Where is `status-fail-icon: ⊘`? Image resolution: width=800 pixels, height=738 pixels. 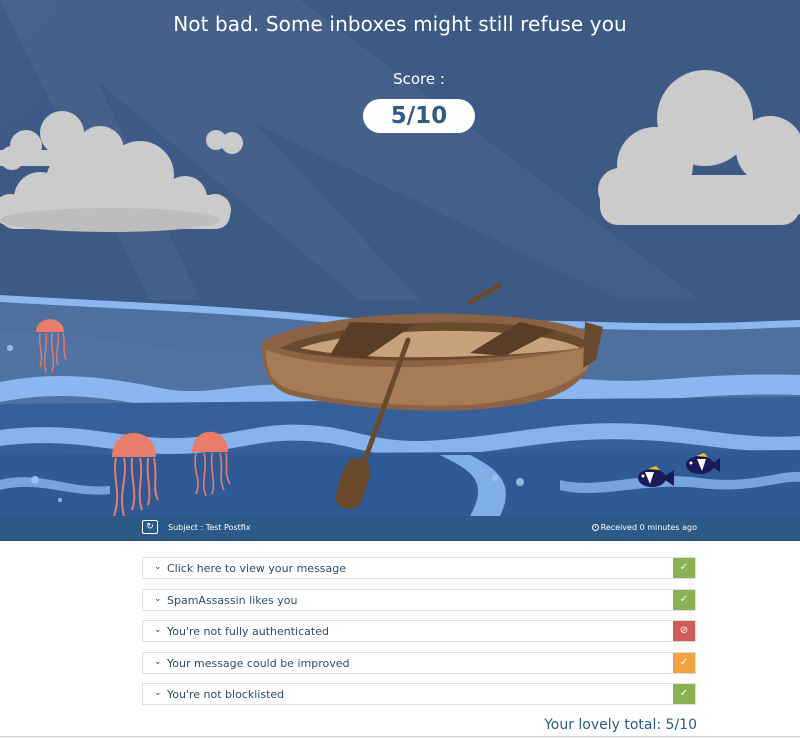 status-fail-icon: ⊘ is located at coordinates (684, 631).